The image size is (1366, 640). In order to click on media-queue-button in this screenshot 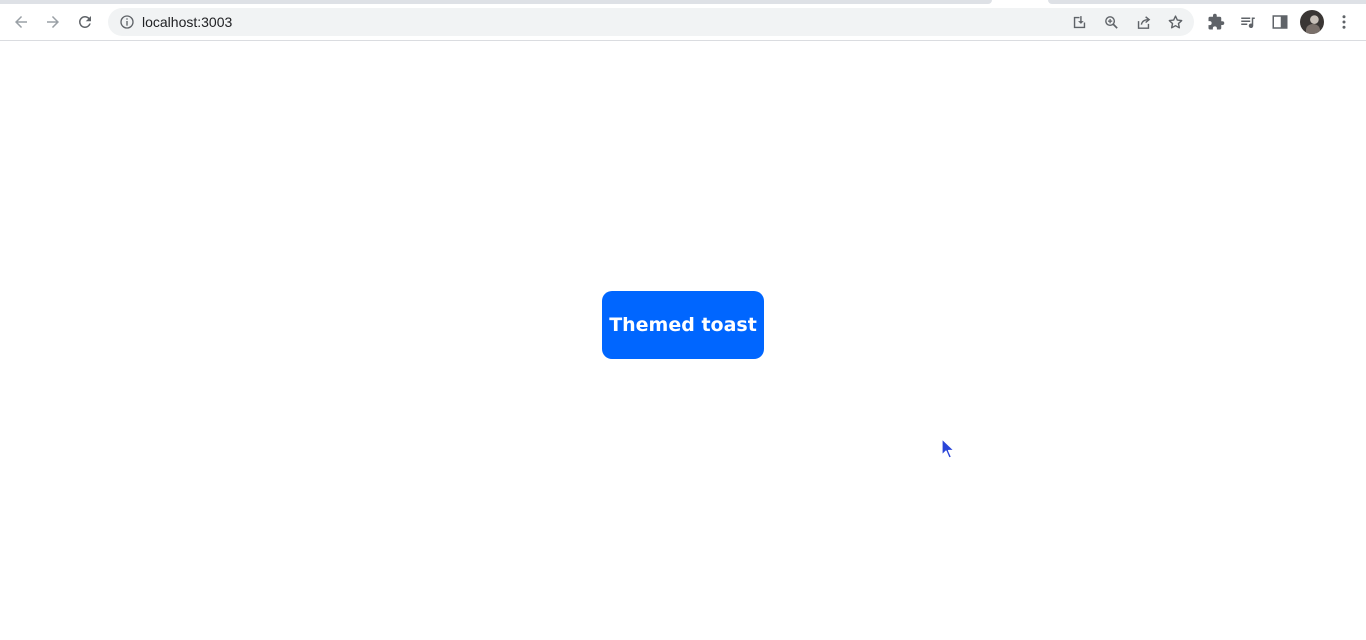, I will do `click(1248, 22)`.